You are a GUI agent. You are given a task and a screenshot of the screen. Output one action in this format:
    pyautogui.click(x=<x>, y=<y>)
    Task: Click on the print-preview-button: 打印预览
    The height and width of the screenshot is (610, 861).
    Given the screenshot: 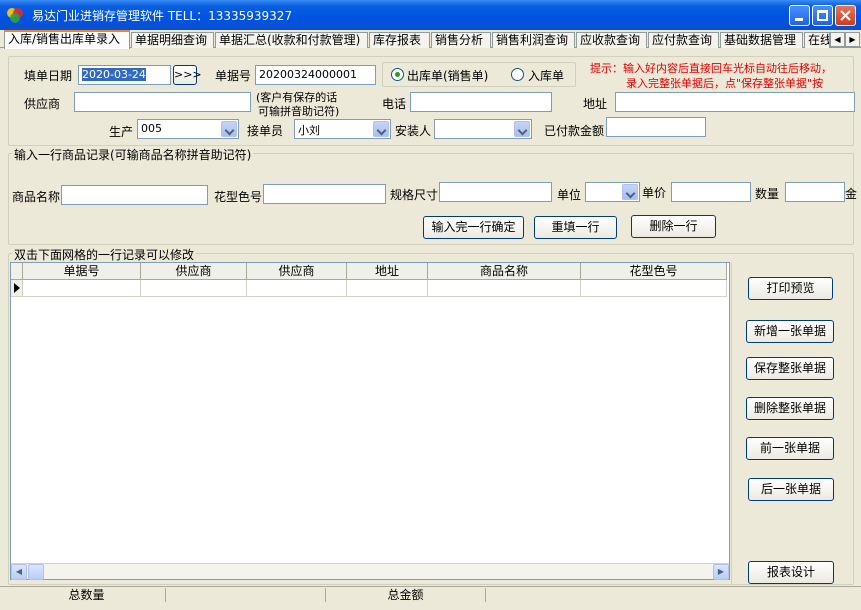 What is the action you would take?
    pyautogui.click(x=790, y=288)
    